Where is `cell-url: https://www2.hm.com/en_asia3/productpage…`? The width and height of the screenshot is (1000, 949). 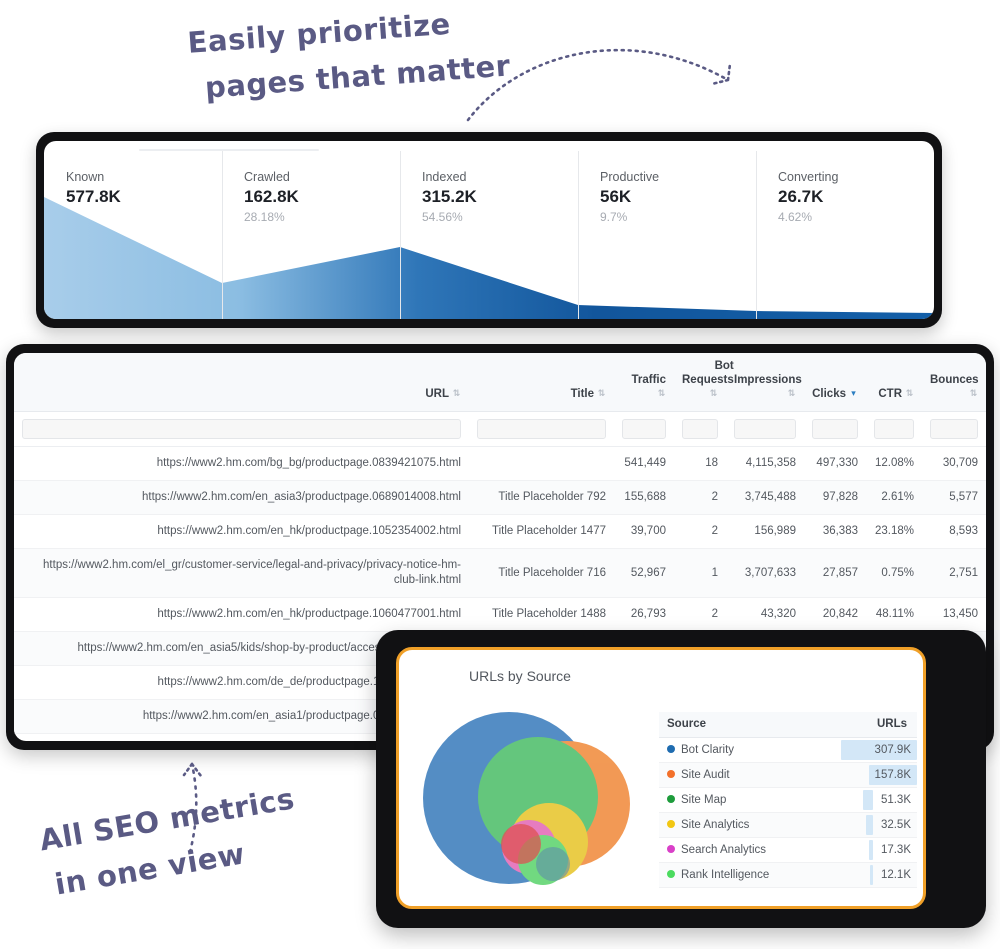 cell-url: https://www2.hm.com/en_asia3/productpage… is located at coordinates (241, 497).